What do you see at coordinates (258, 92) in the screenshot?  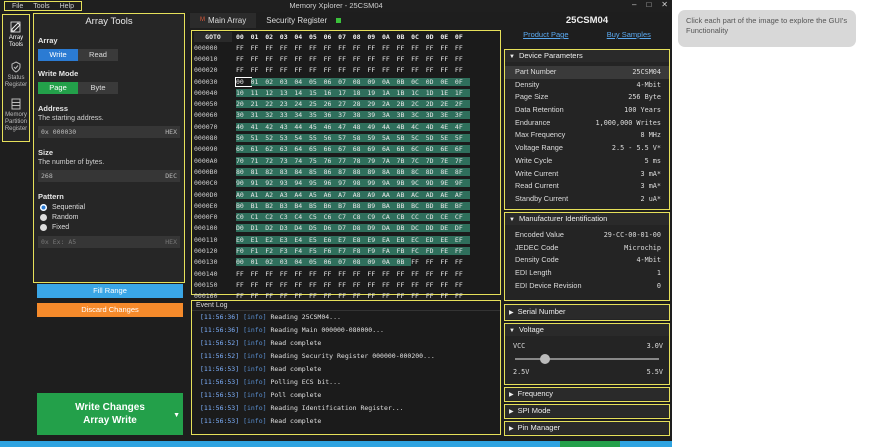 I see `hex-byte: 11` at bounding box center [258, 92].